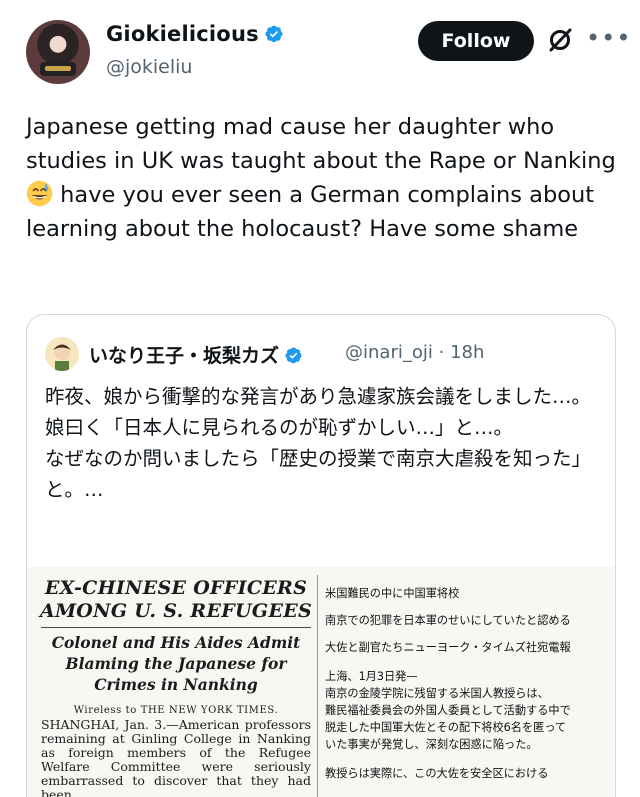 Image resolution: width=640 pixels, height=797 pixels. What do you see at coordinates (176, 710) in the screenshot?
I see `clipping-wire-credit: Wireless to THE NEW YORK TIMES.` at bounding box center [176, 710].